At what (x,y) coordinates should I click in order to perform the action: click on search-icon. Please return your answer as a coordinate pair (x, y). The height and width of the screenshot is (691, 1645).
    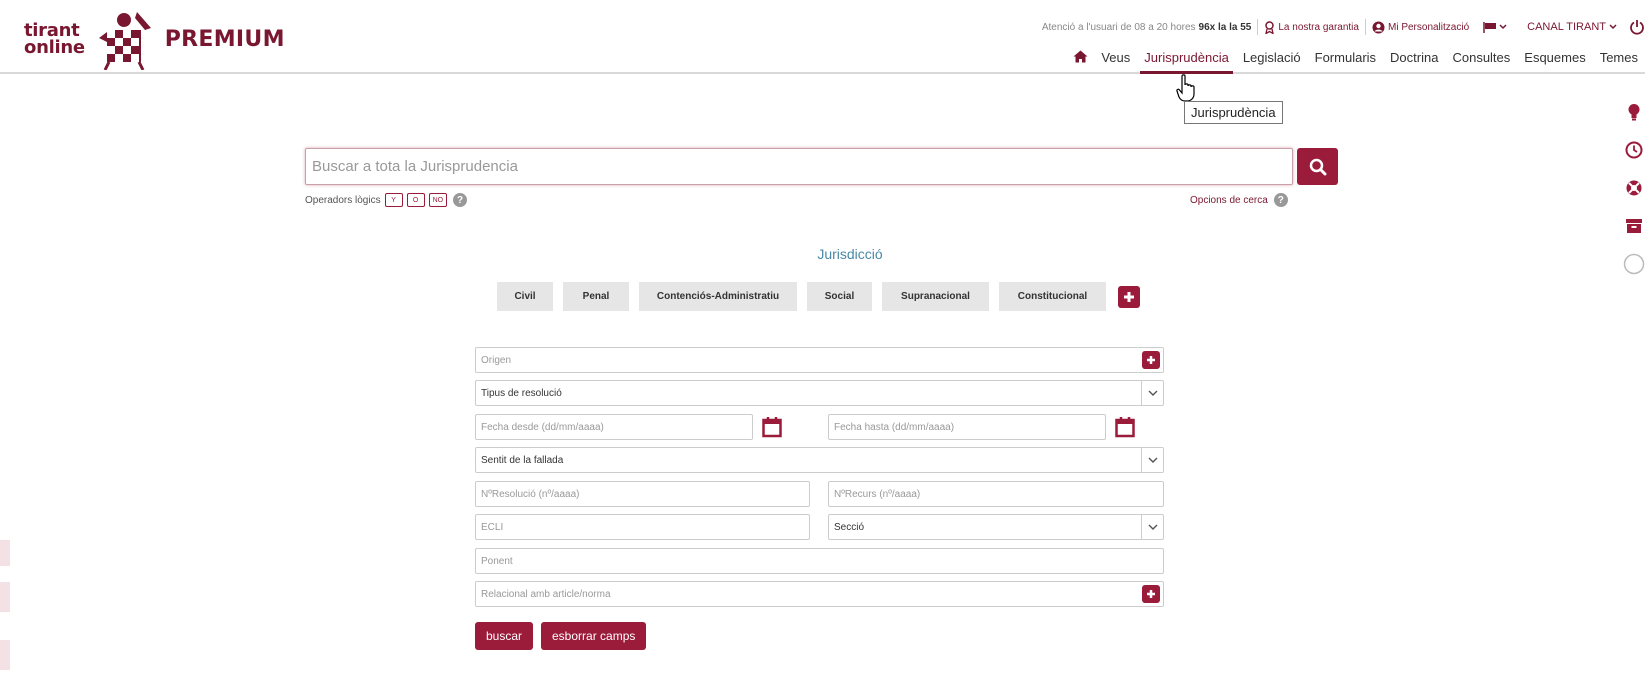
    Looking at the image, I should click on (1317, 166).